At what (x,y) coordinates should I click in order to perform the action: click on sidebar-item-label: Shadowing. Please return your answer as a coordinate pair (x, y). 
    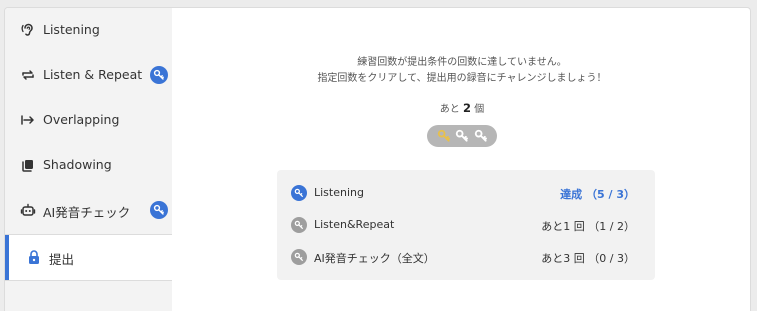
    Looking at the image, I should click on (77, 164).